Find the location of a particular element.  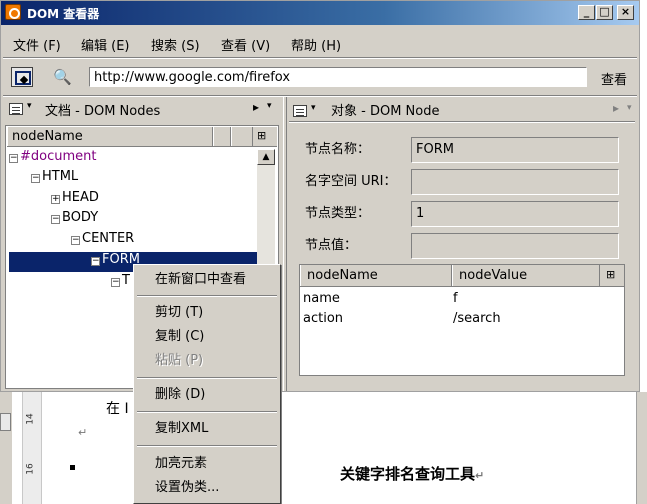

menu-item-paste: 粘贴 (P) is located at coordinates (179, 360).